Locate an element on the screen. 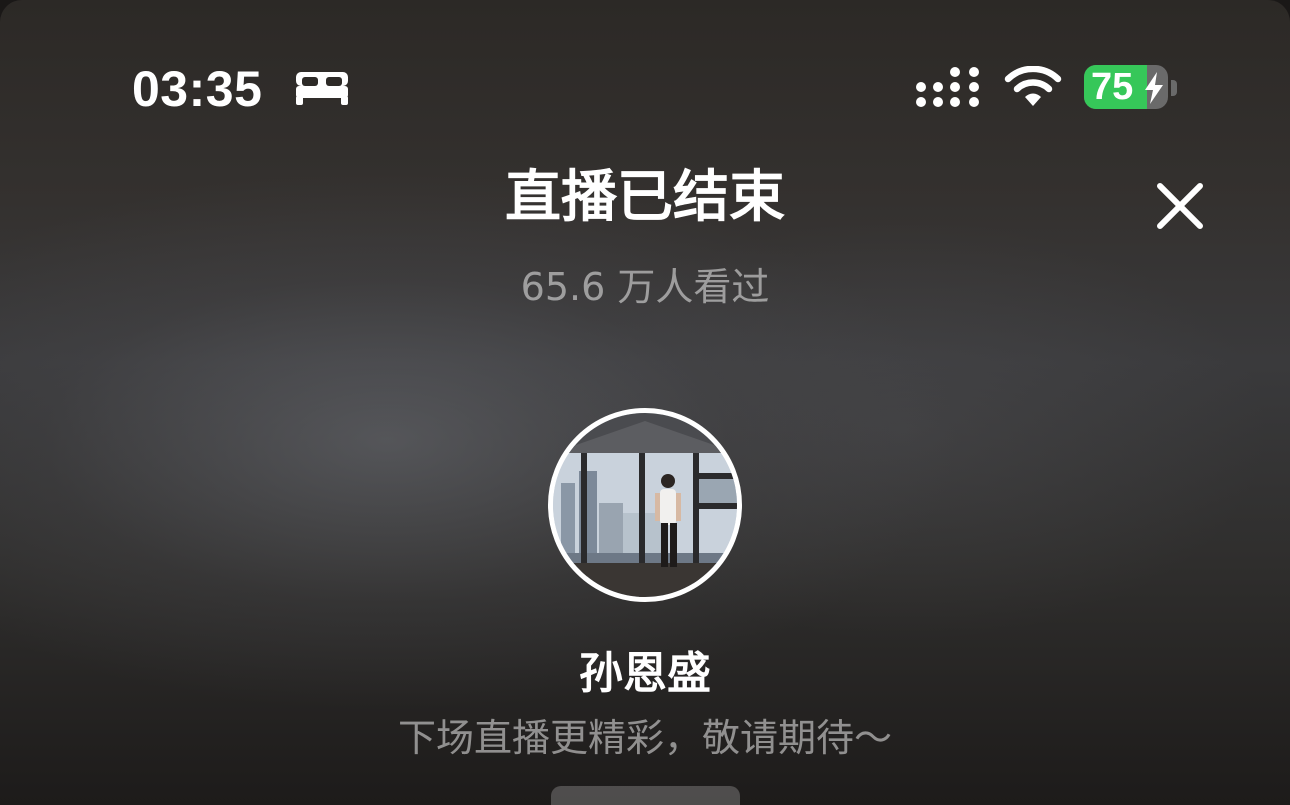 The width and height of the screenshot is (1290, 805). viewer-count: 65.6 万人看过 is located at coordinates (645, 287).